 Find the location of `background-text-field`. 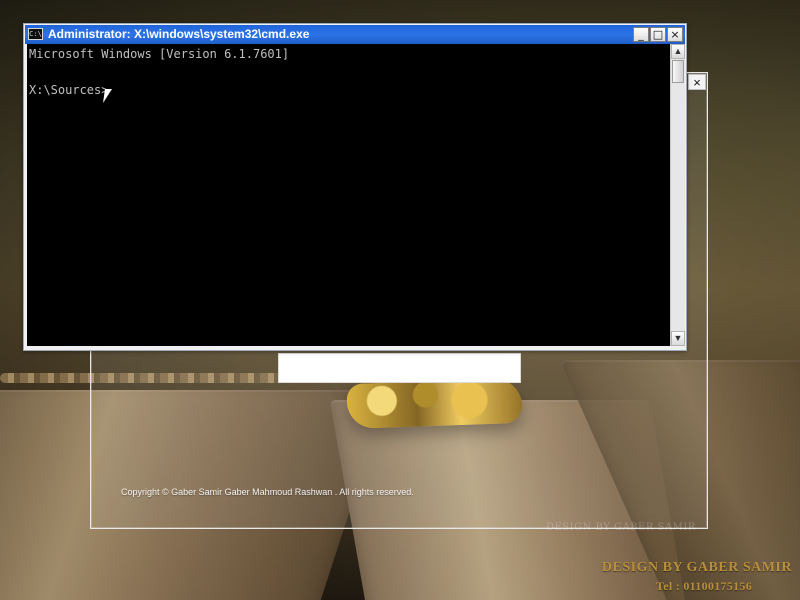

background-text-field is located at coordinates (399, 368).